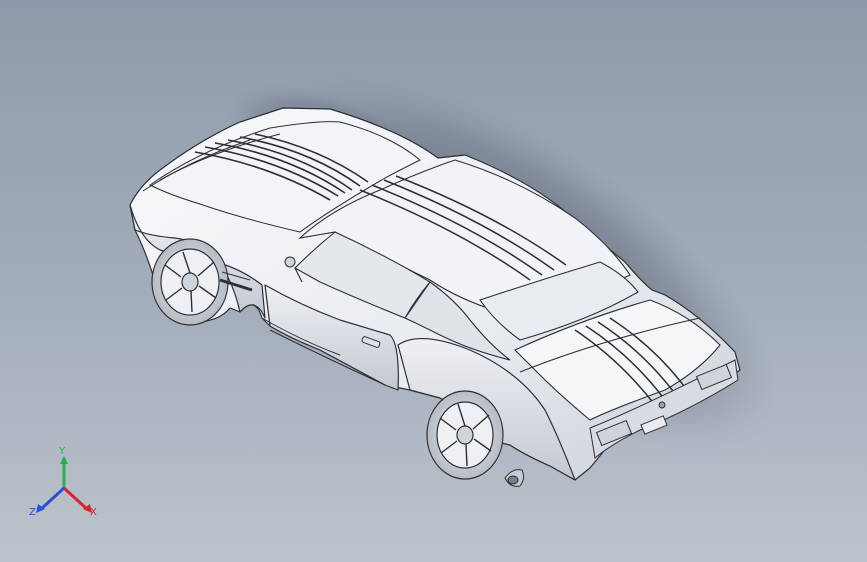  What do you see at coordinates (62, 451) in the screenshot?
I see `y-axis-label: Y` at bounding box center [62, 451].